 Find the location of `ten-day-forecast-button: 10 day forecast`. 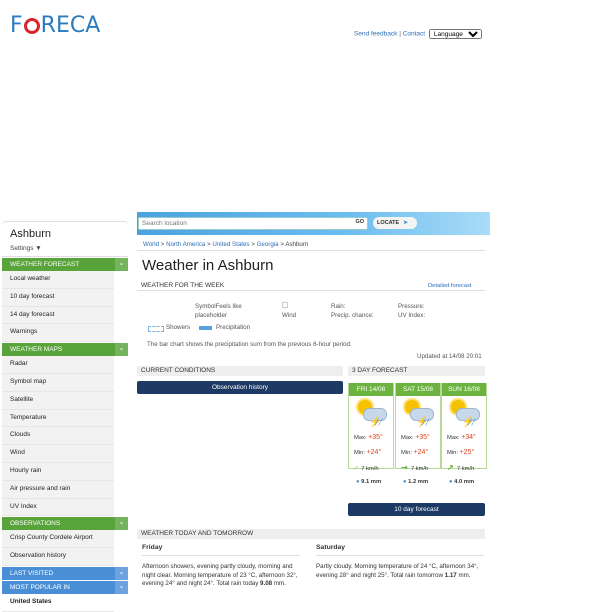

ten-day-forecast-button: 10 day forecast is located at coordinates (416, 509).